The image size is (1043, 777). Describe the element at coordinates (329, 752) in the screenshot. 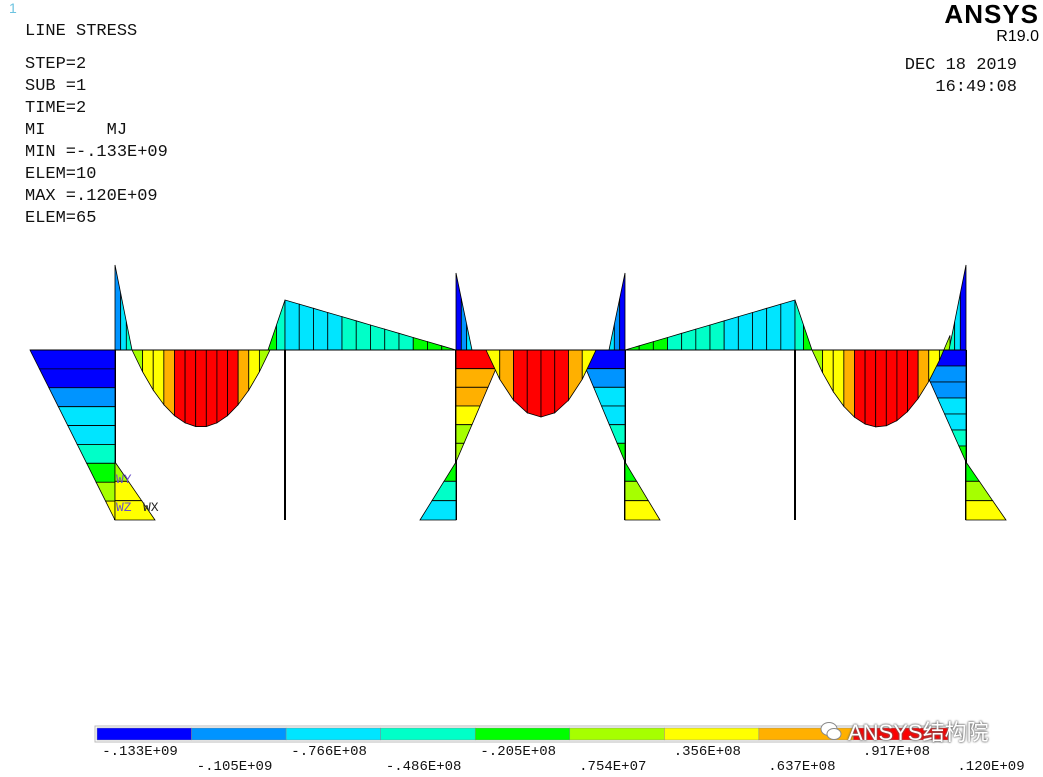

I see `legend-label-top: -.766E+08` at that location.